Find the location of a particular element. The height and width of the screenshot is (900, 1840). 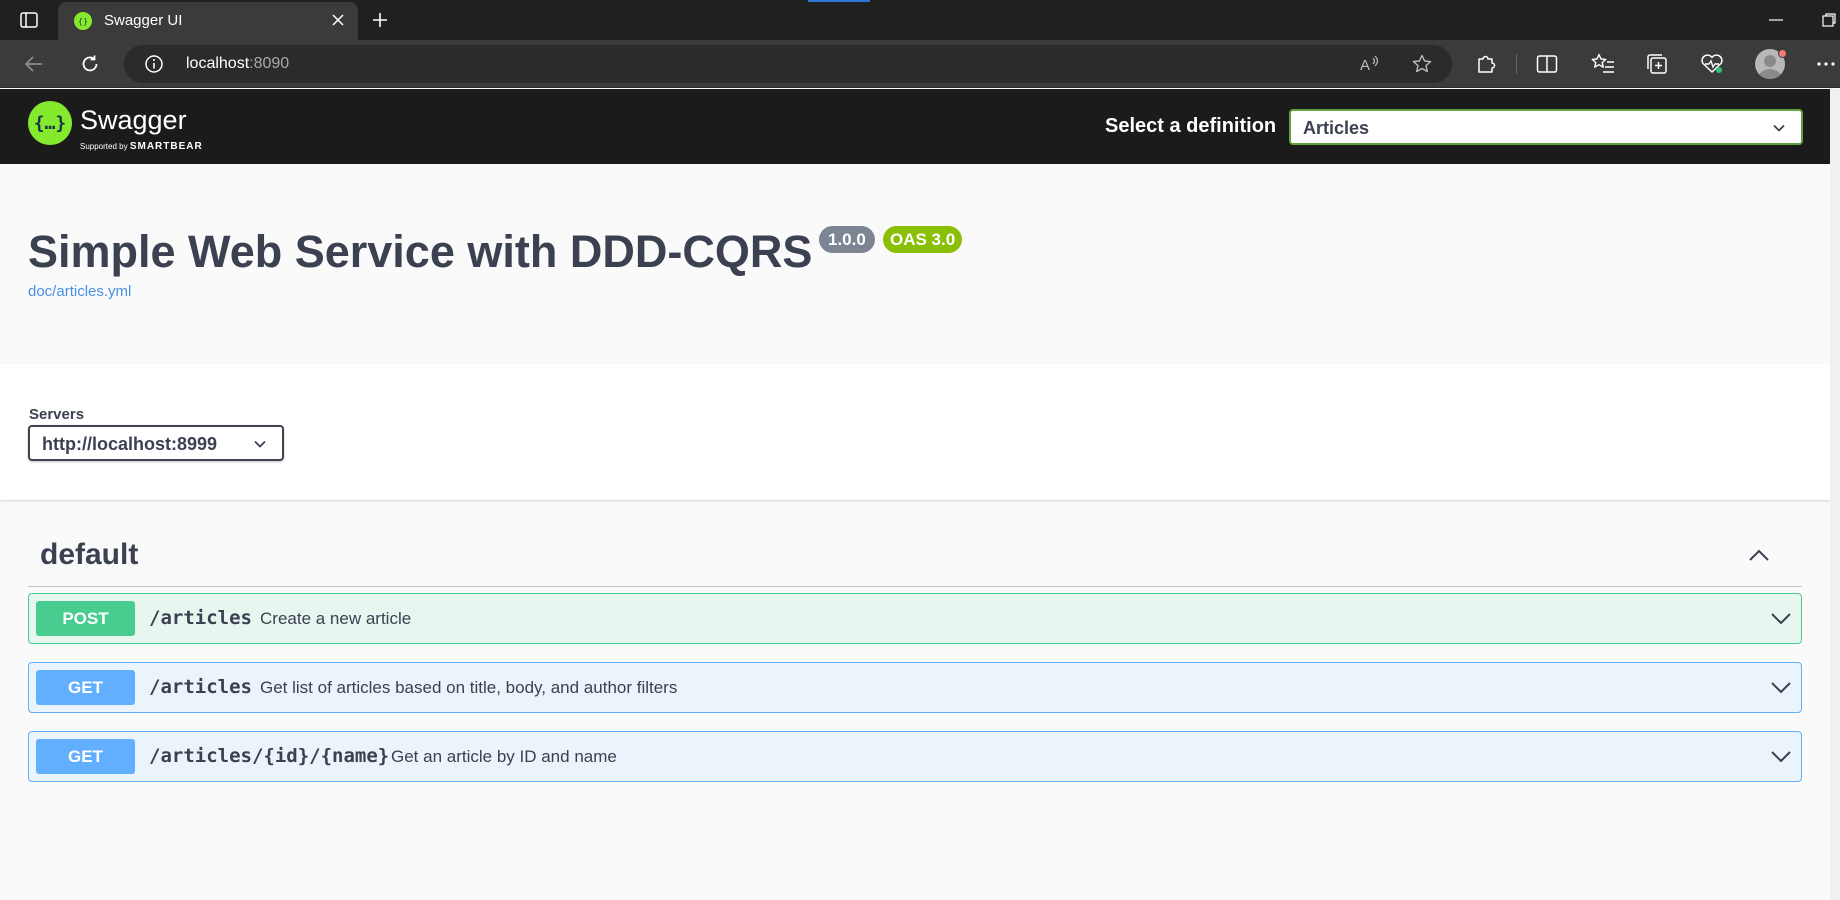

plus-icon is located at coordinates (380, 20).